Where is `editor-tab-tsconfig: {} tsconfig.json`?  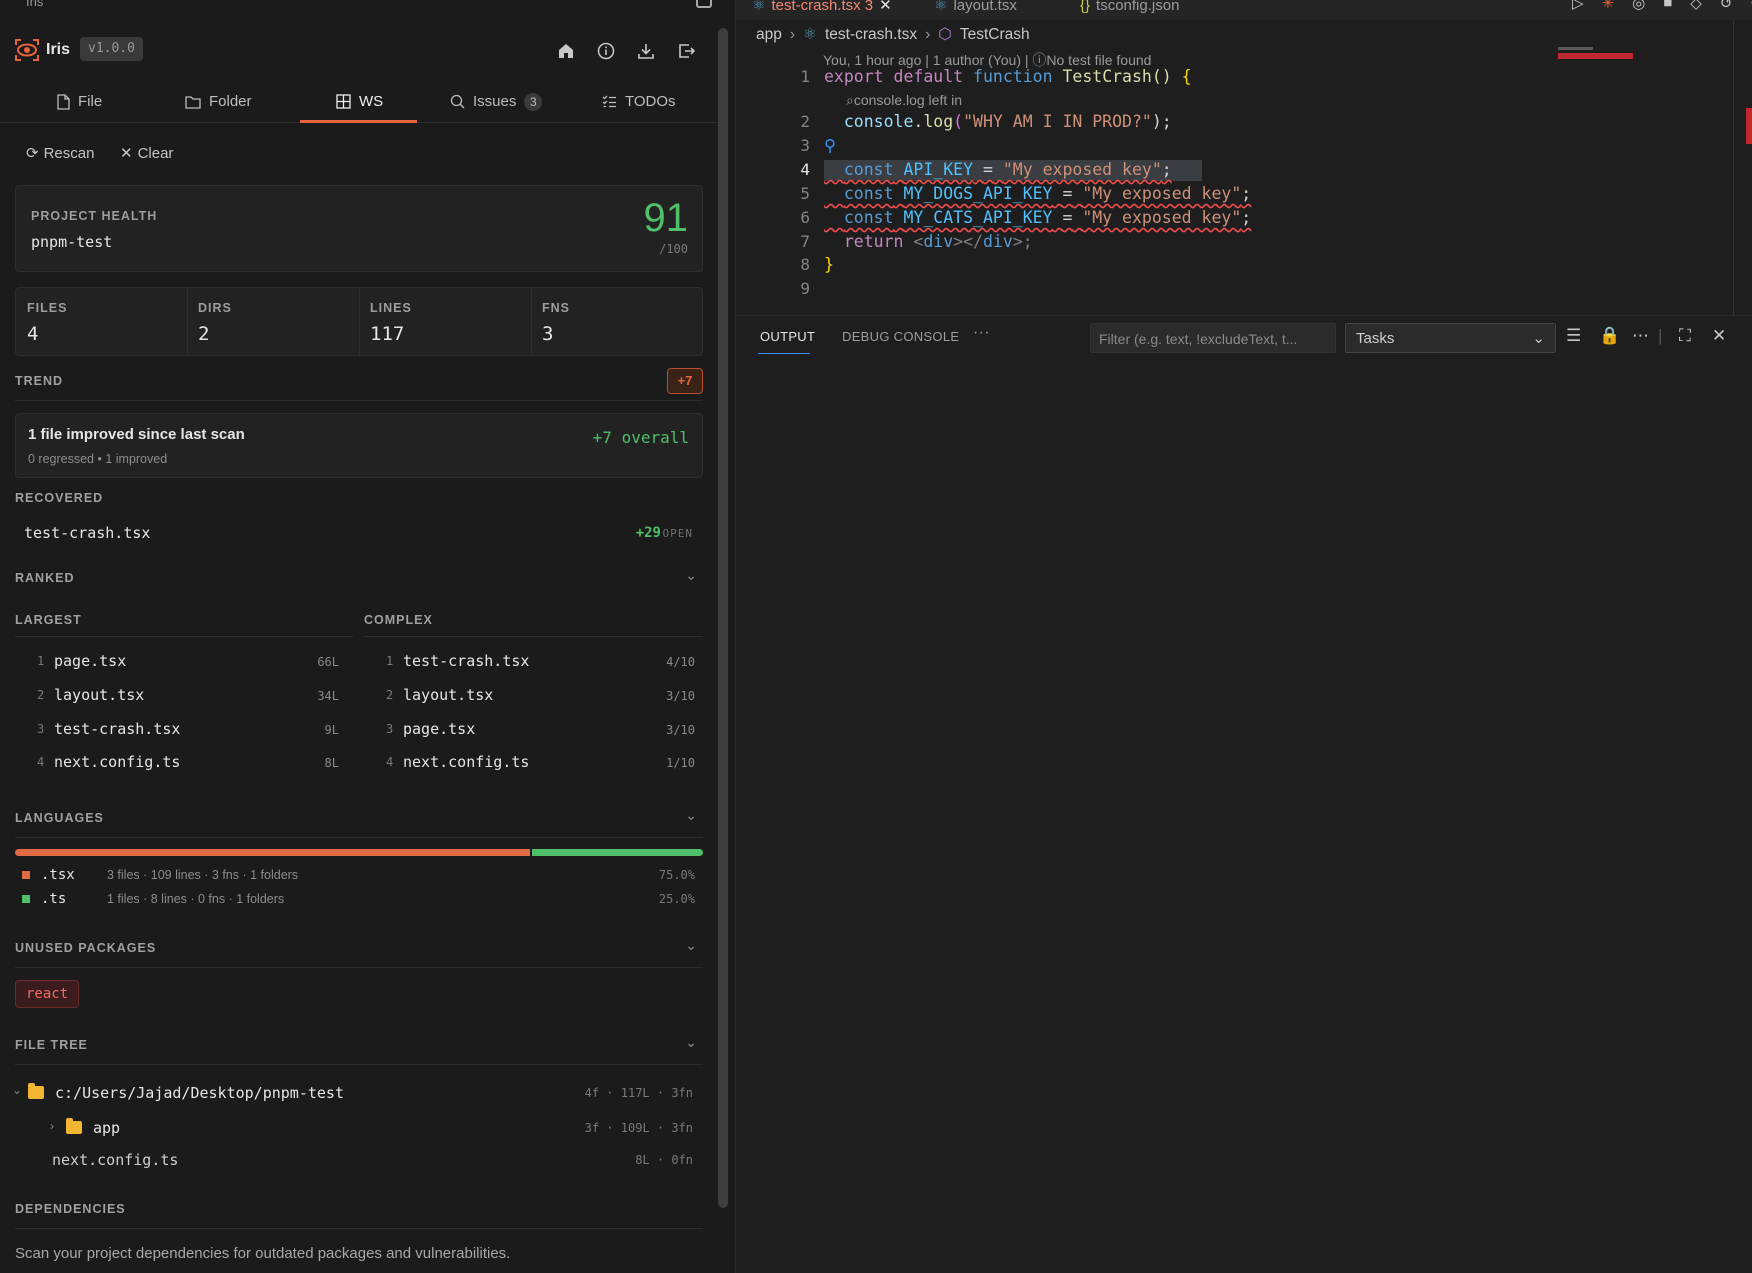 editor-tab-tsconfig: {} tsconfig.json is located at coordinates (1129, 10).